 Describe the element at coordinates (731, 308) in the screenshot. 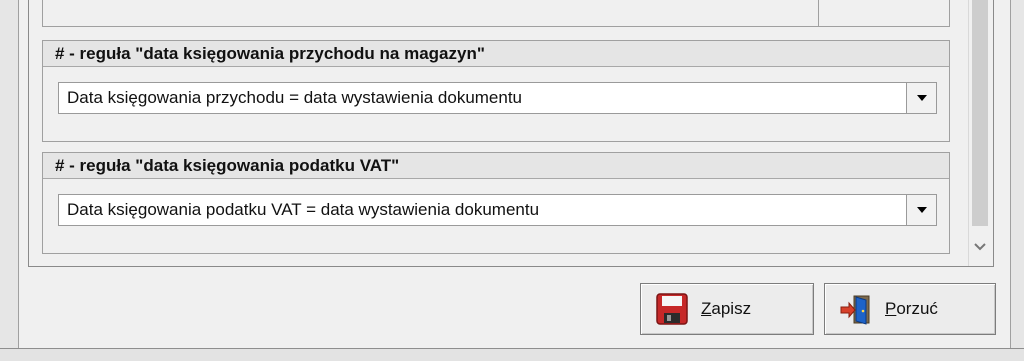

I see `save-label-rest: apisz` at that location.